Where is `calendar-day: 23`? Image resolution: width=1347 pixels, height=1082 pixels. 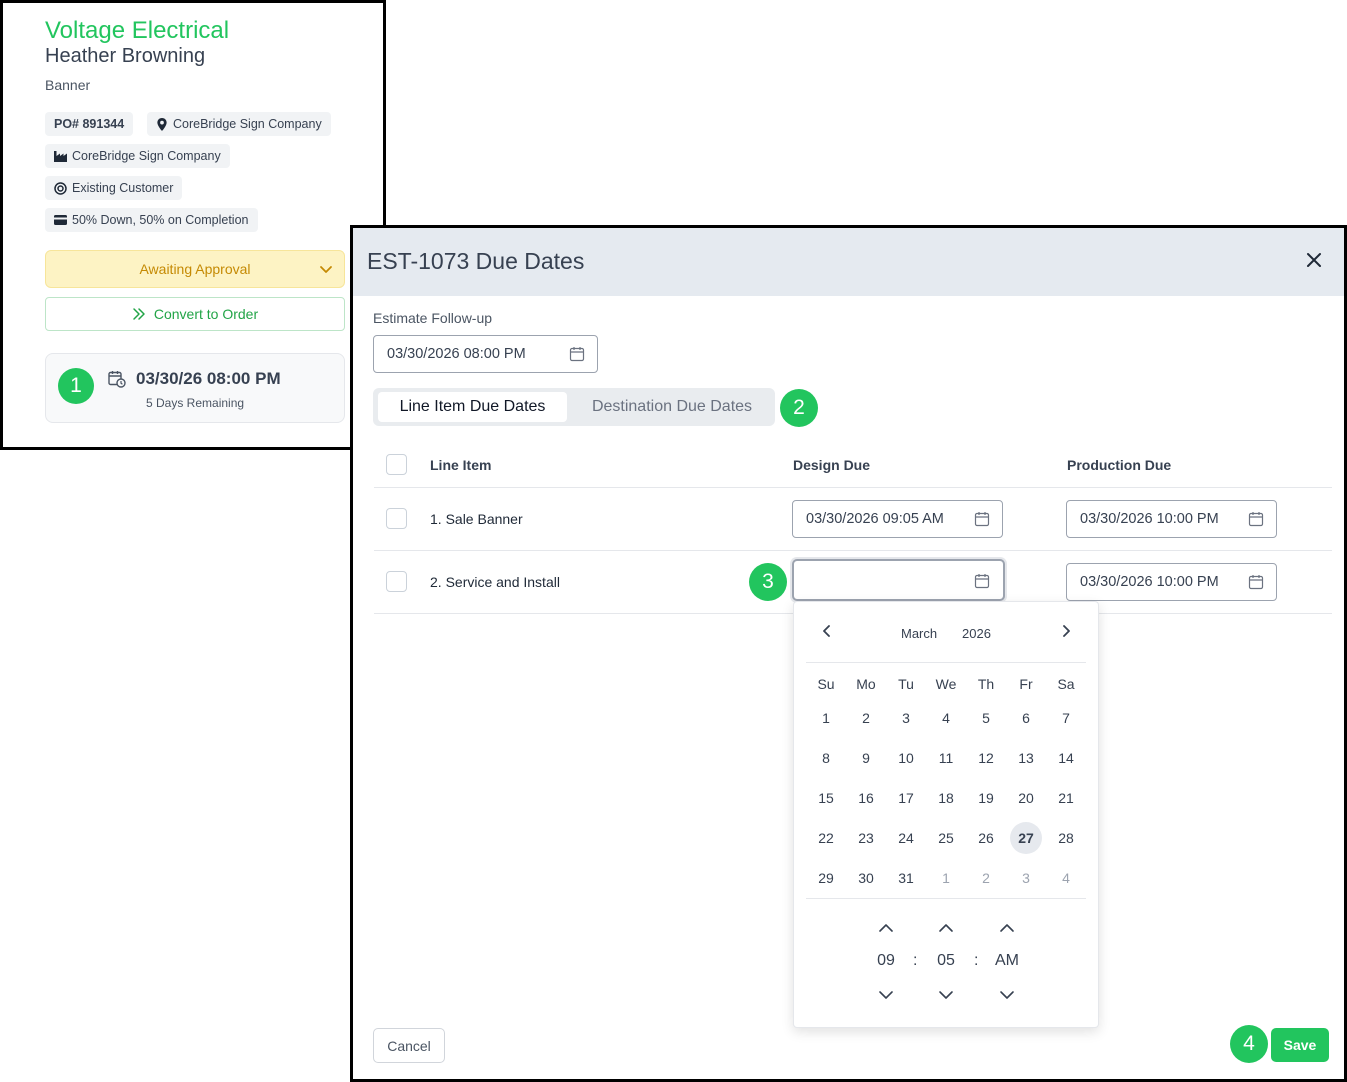
calendar-day: 23 is located at coordinates (866, 838).